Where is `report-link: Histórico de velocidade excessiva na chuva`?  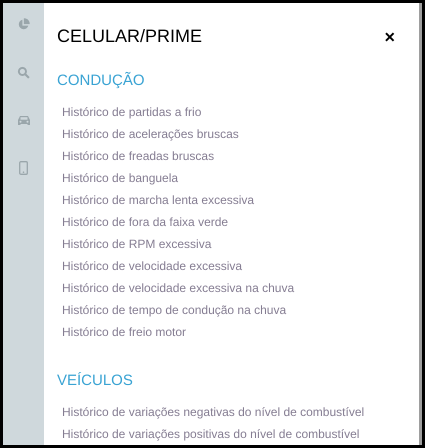
report-link: Histórico de velocidade excessiva na chuva is located at coordinates (178, 288).